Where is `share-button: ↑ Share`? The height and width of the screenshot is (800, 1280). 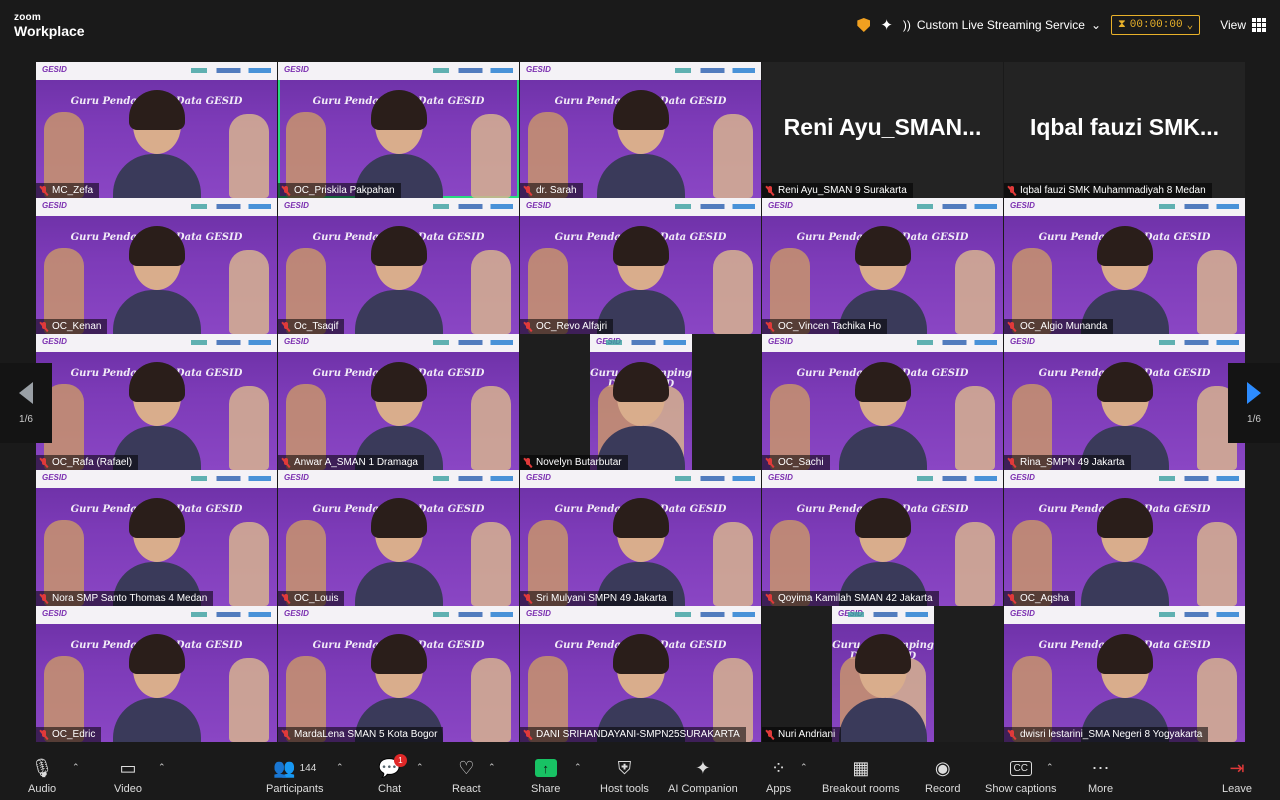 share-button: ↑ Share is located at coordinates (545, 775).